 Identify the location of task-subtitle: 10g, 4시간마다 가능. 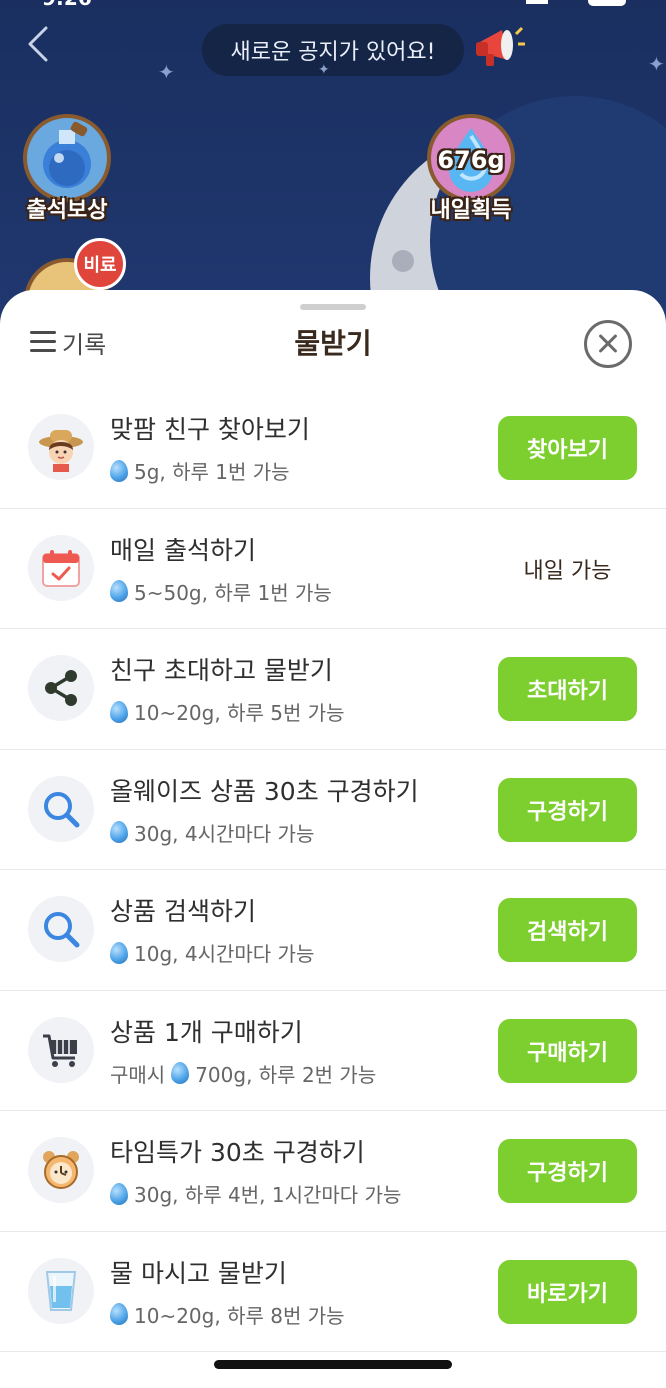
(212, 952).